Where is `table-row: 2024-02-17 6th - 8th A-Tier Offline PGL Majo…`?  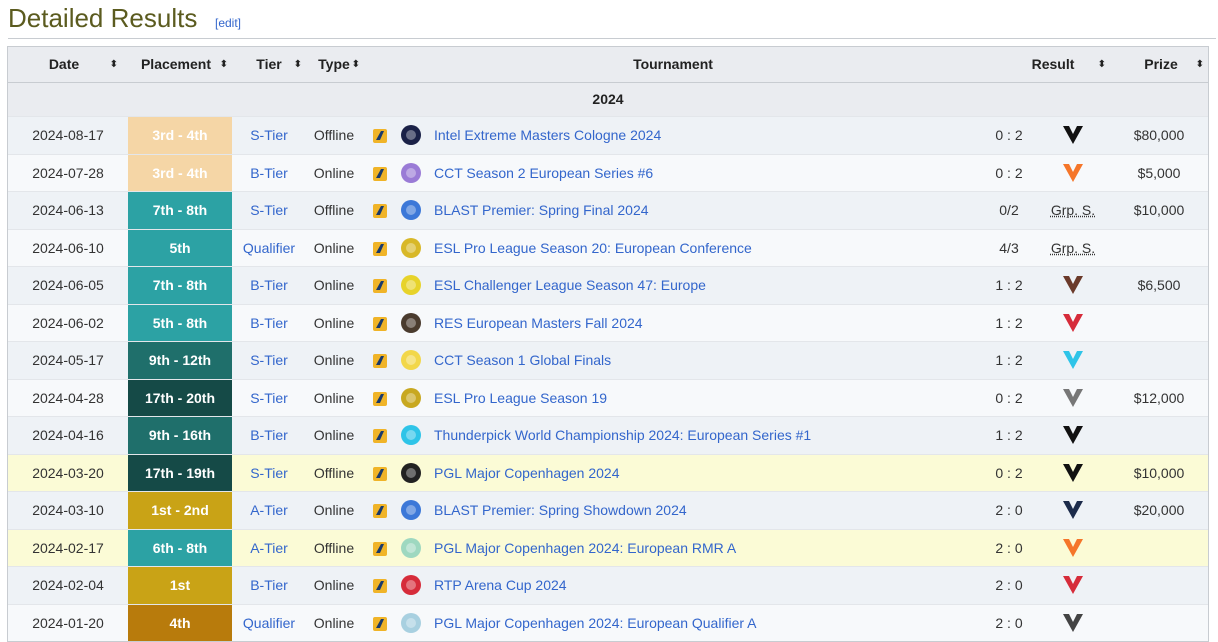
table-row: 2024-02-17 6th - 8th A-Tier Offline PGL Majo… is located at coordinates (608, 547).